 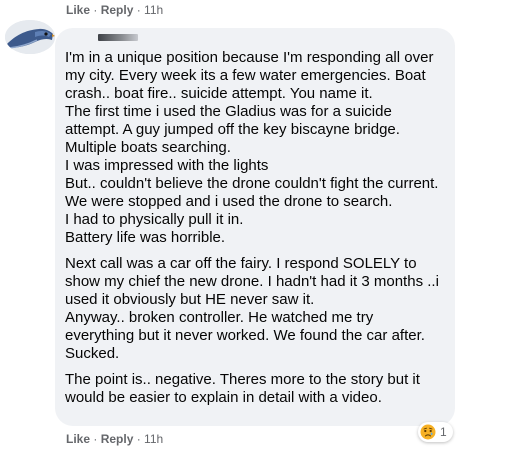 I want to click on commenter-name-redacted, so click(x=118, y=37).